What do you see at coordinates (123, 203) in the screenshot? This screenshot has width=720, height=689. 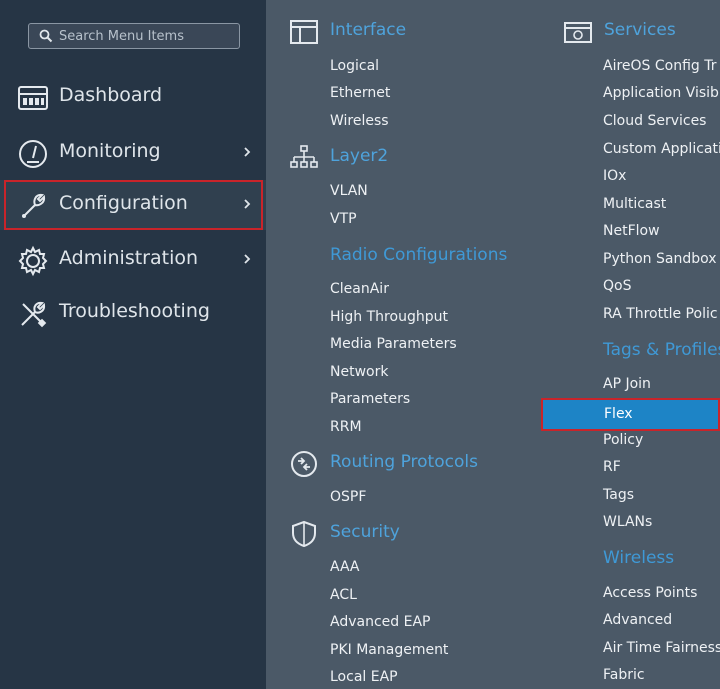 I see `sidebar-item-label: Configuration` at bounding box center [123, 203].